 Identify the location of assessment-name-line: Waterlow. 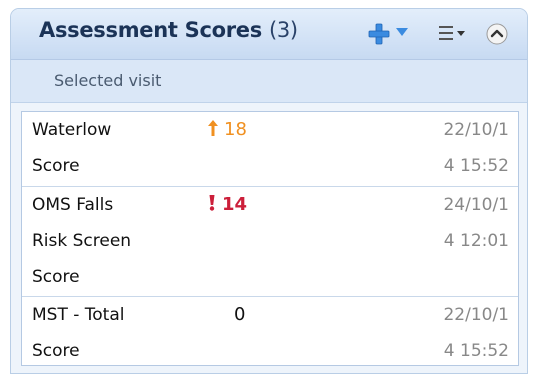
(72, 130).